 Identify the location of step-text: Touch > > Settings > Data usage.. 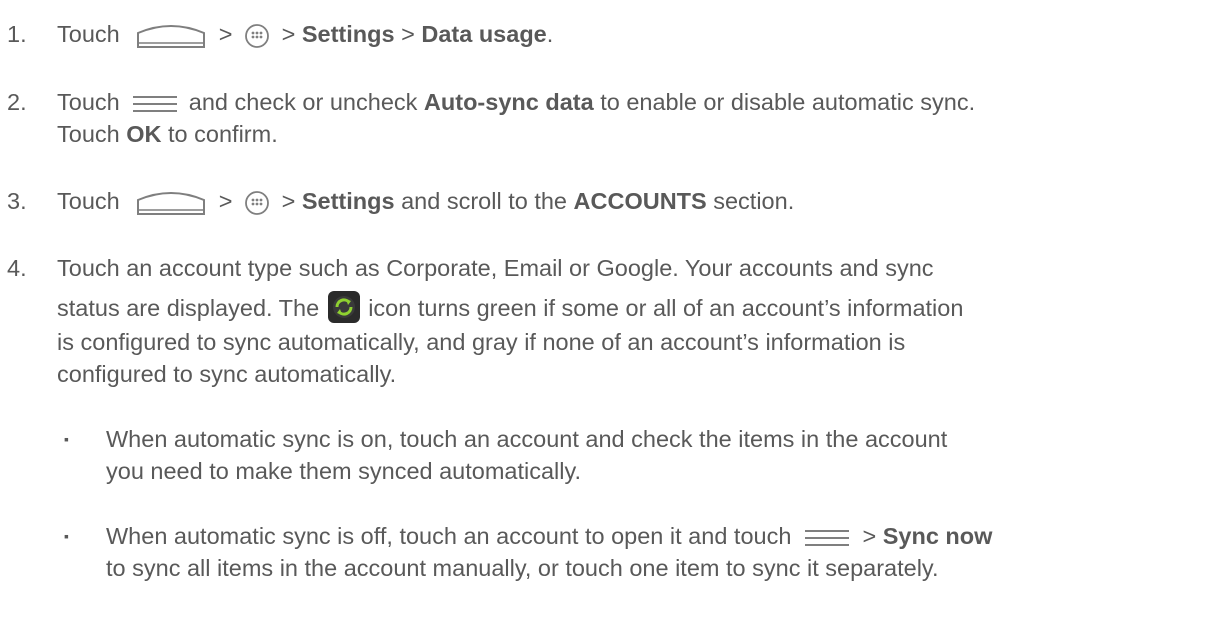
(305, 35).